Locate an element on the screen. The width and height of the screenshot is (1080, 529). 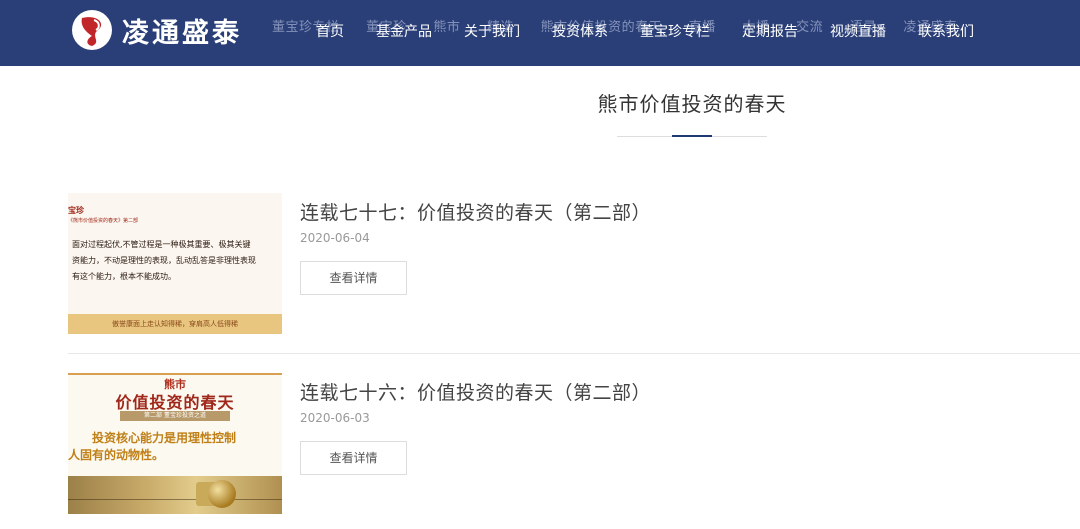
logo-text: 凌通盛泰 is located at coordinates (182, 33).